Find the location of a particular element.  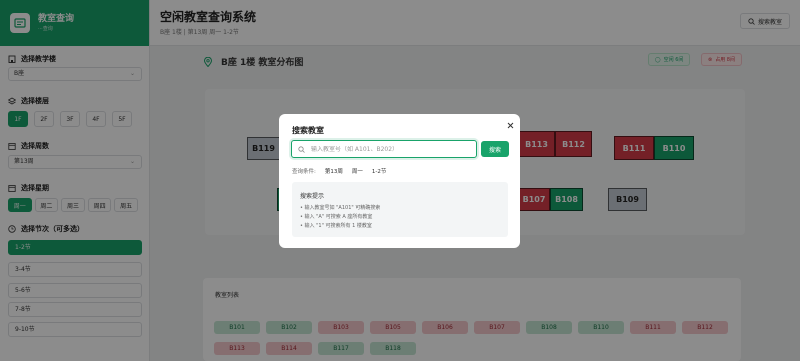

condition-label: 查询条件: is located at coordinates (304, 172).